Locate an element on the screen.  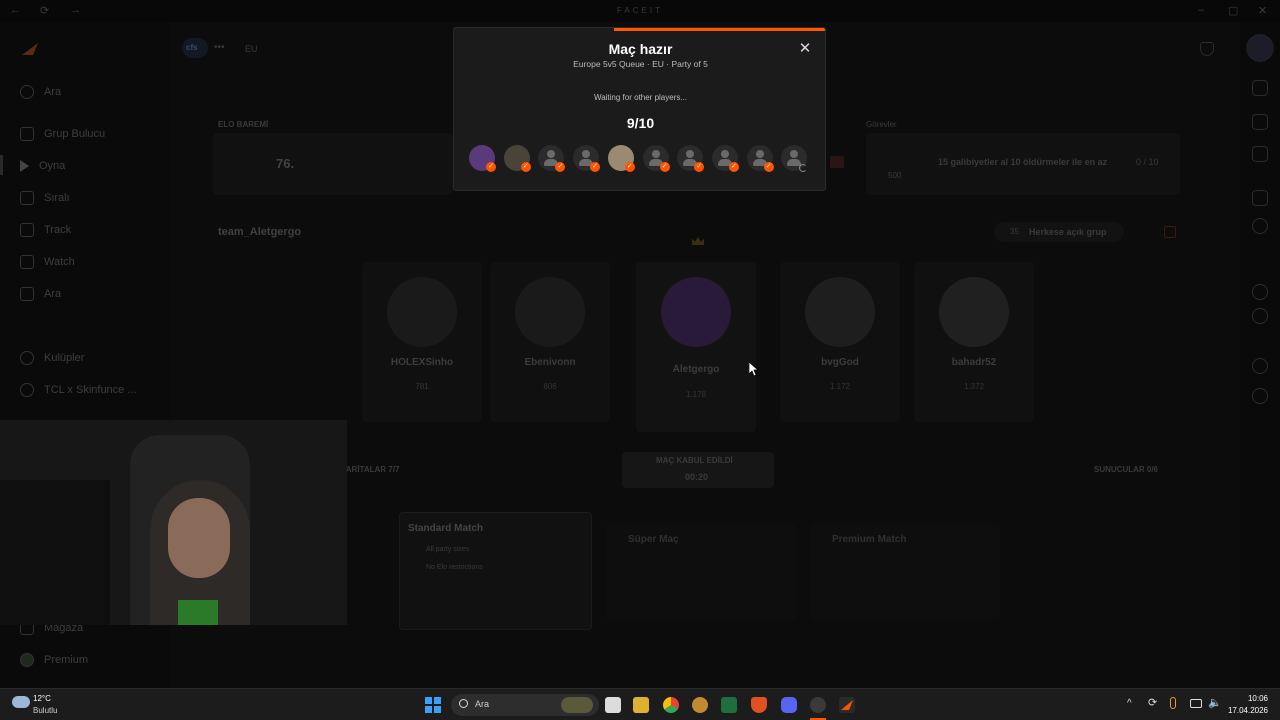
sidebar-item-watch: Watch is located at coordinates (47, 262).